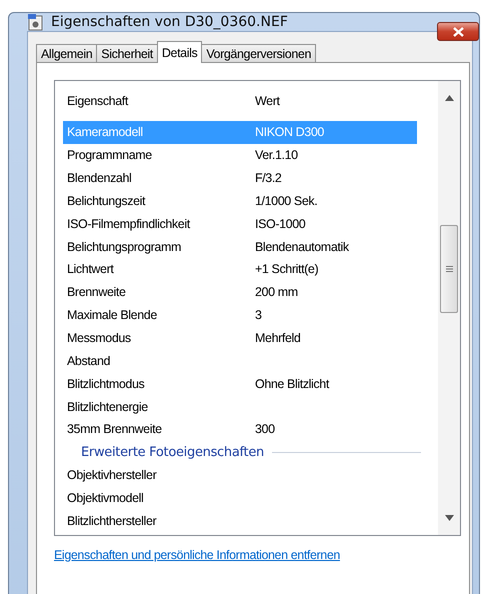  I want to click on property-row: Maximale Blende 3, so click(240, 315).